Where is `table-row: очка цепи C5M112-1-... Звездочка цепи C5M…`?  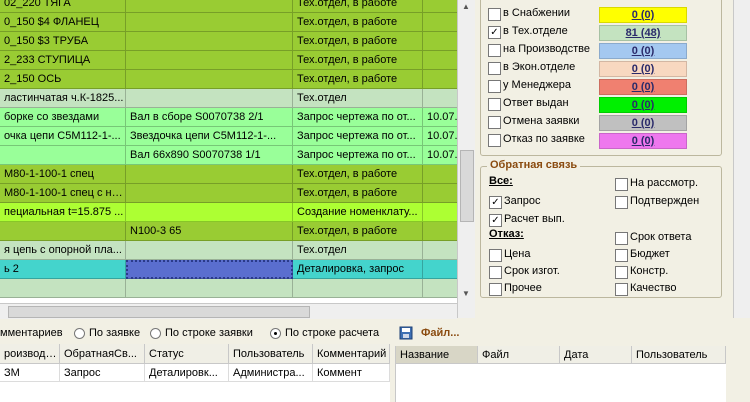 table-row: очка цепи C5M112-1-... Звездочка цепи C5M… is located at coordinates (237, 136).